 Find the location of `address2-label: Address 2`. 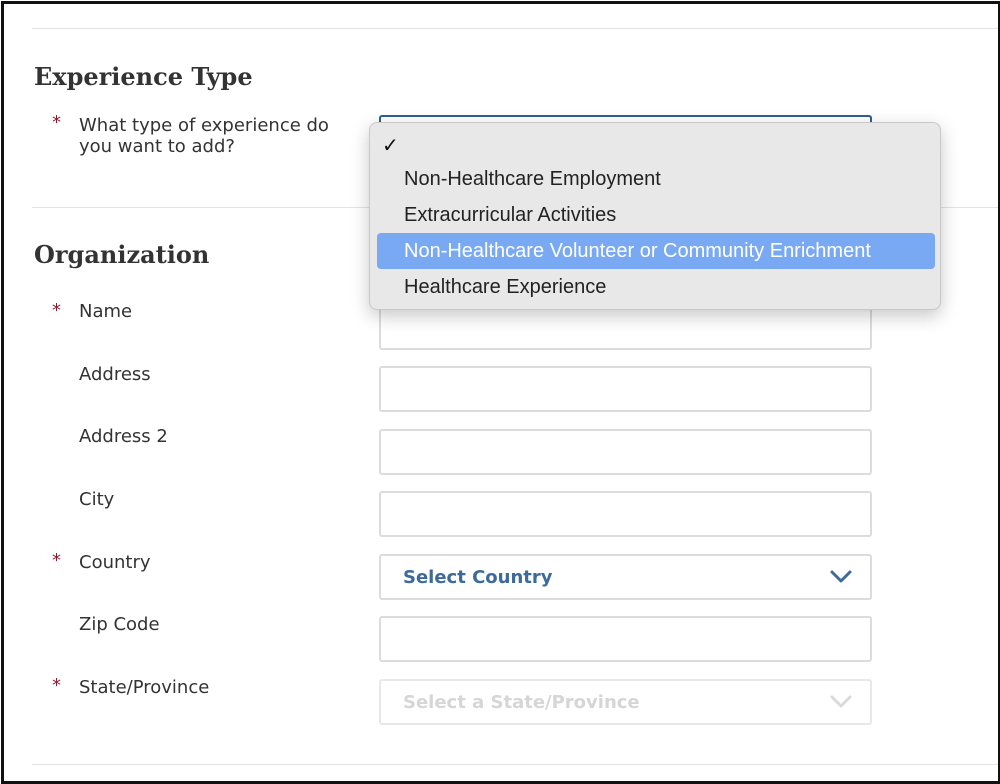

address2-label: Address 2 is located at coordinates (123, 436).